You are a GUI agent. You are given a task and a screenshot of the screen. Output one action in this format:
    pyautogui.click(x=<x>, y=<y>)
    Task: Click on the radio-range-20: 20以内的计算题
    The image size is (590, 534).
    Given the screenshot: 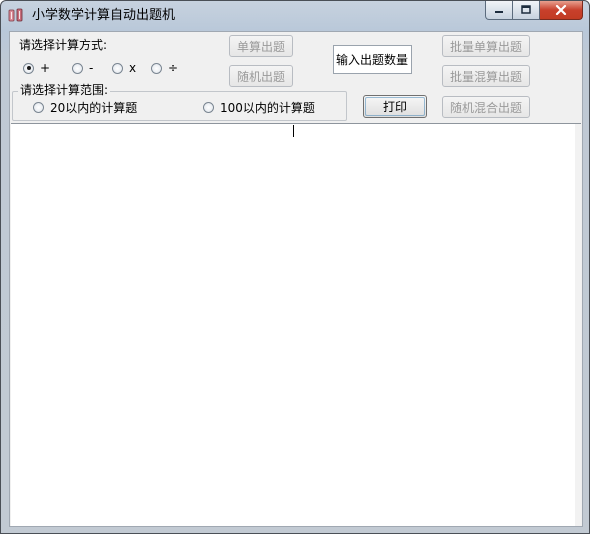 What is the action you would take?
    pyautogui.click(x=85, y=107)
    